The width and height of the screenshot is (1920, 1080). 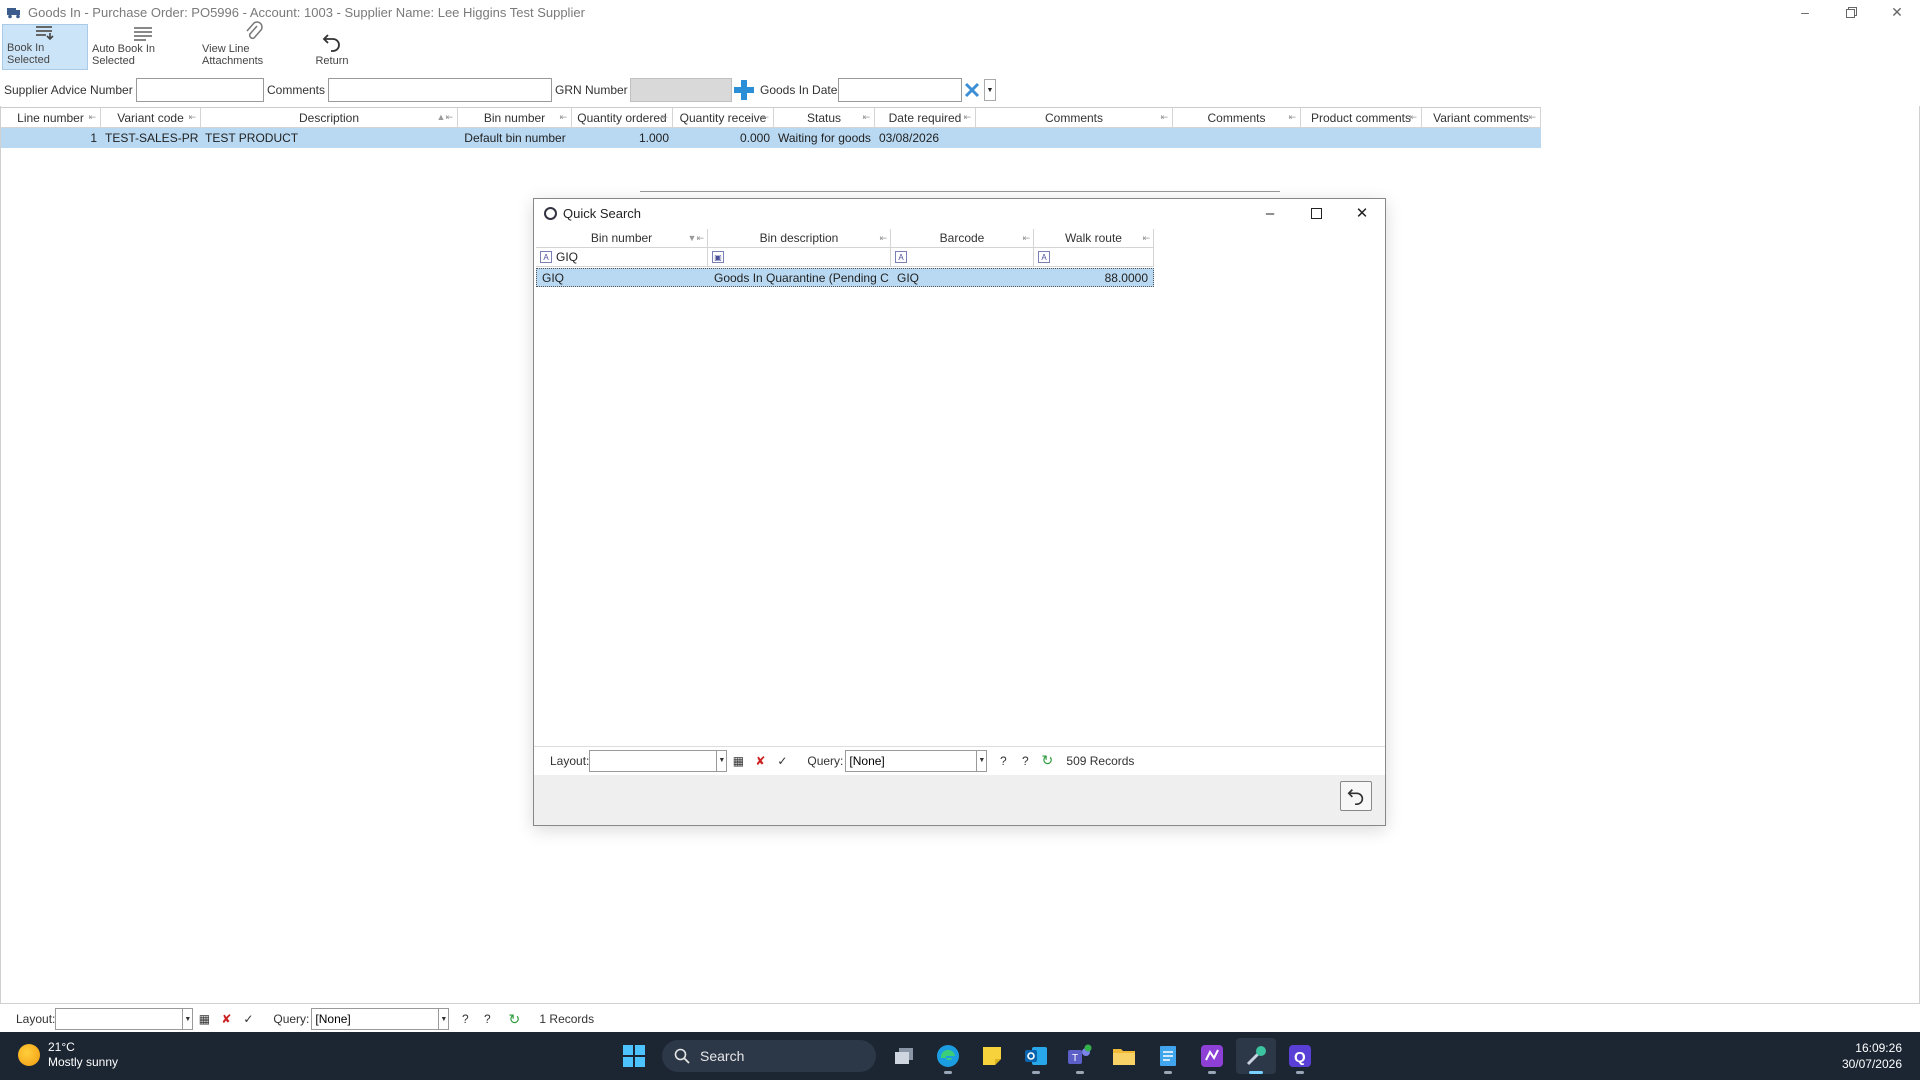 What do you see at coordinates (1212, 1056) in the screenshot?
I see `purple-app-icon` at bounding box center [1212, 1056].